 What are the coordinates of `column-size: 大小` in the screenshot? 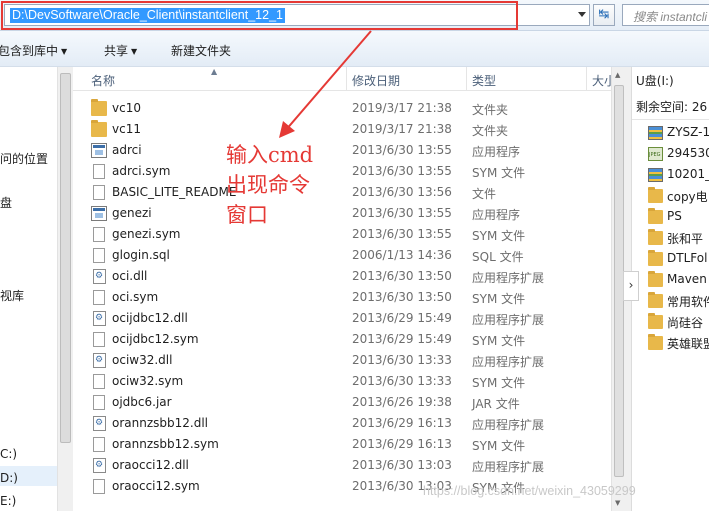 It's located at (601, 80).